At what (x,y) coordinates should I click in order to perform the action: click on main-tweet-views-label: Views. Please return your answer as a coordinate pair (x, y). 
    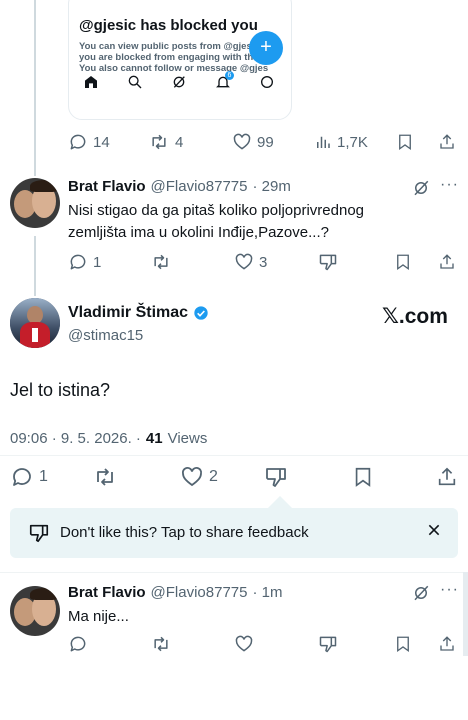
    Looking at the image, I should click on (187, 438).